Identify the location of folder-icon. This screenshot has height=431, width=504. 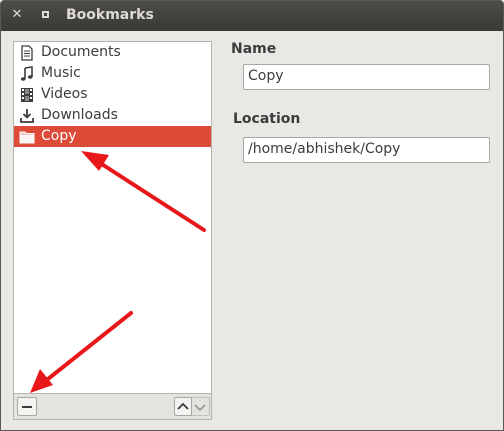
(27, 137).